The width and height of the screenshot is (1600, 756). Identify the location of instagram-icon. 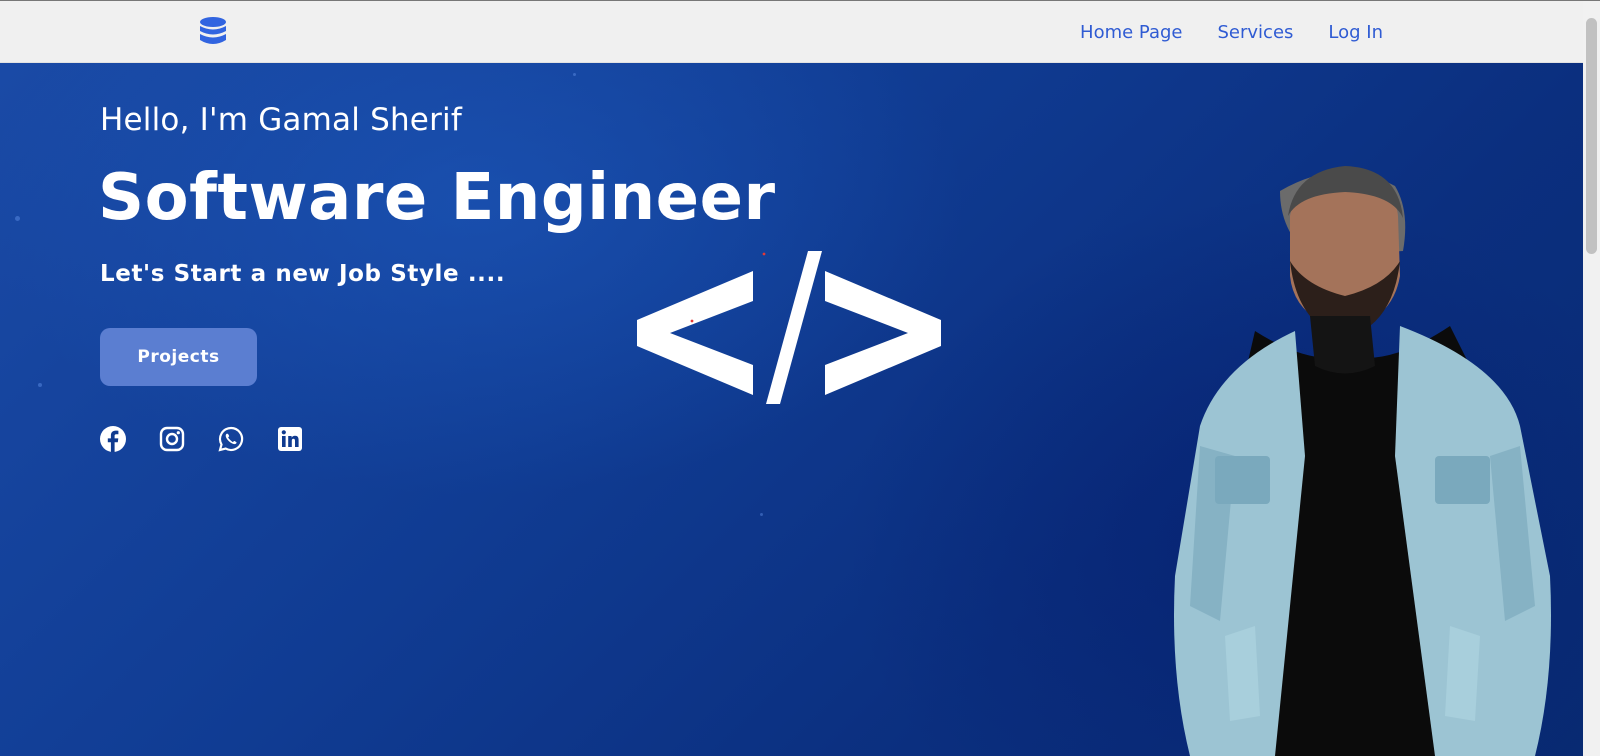
(172, 439).